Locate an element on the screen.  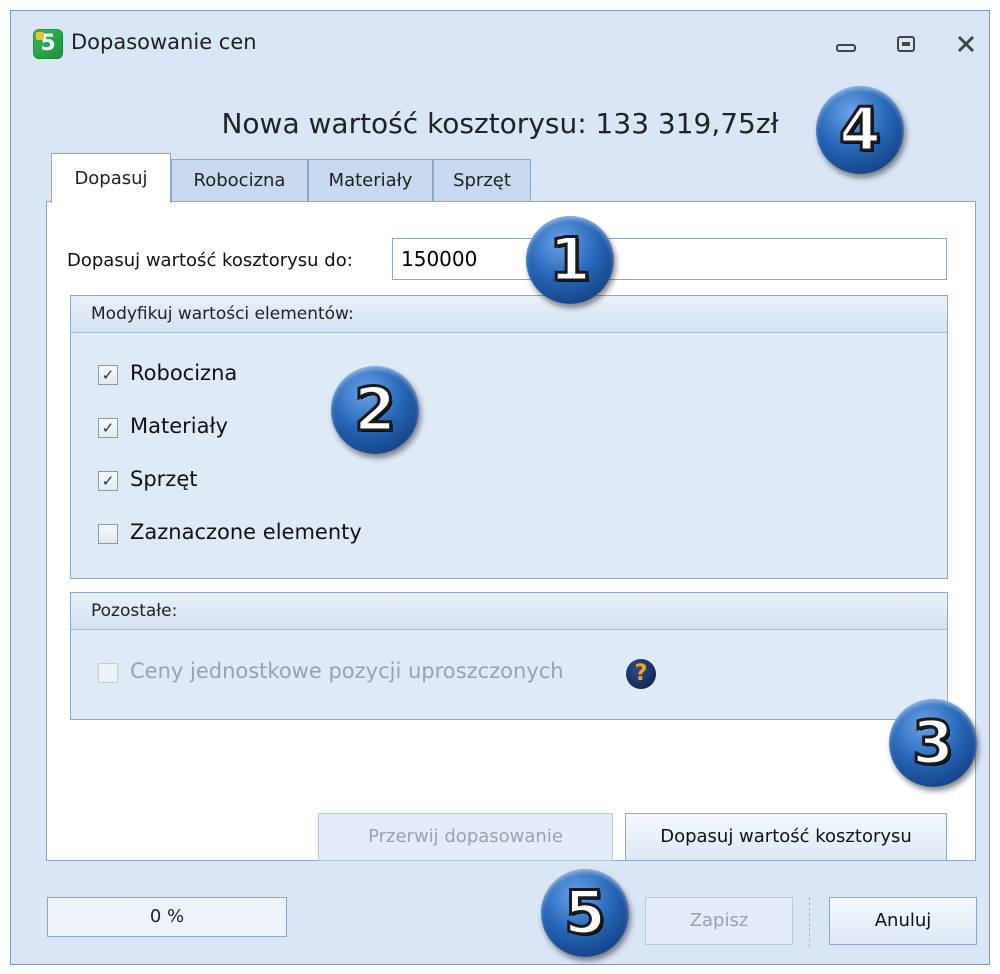
cancel-button: Anuluj is located at coordinates (903, 921).